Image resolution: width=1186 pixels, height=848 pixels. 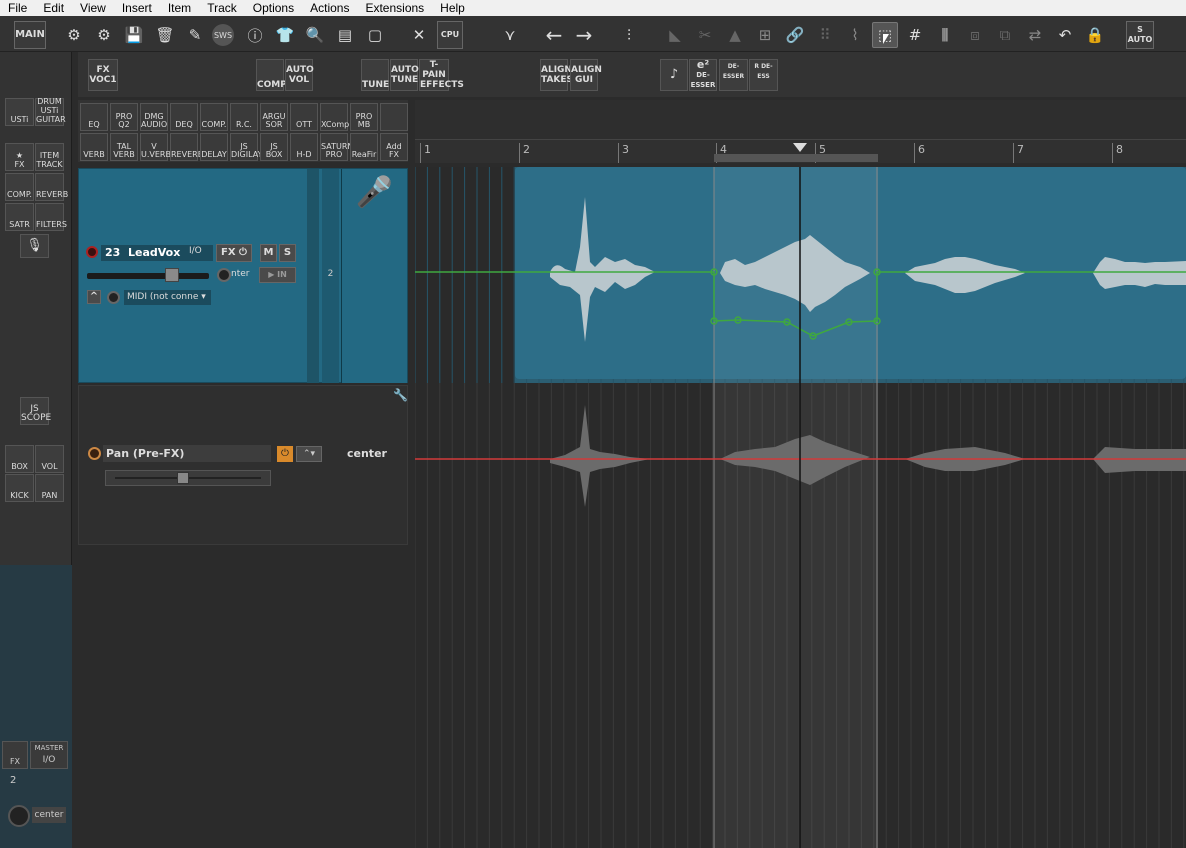 I want to click on plugin-button-row2-4: DELAY, so click(x=214, y=147).